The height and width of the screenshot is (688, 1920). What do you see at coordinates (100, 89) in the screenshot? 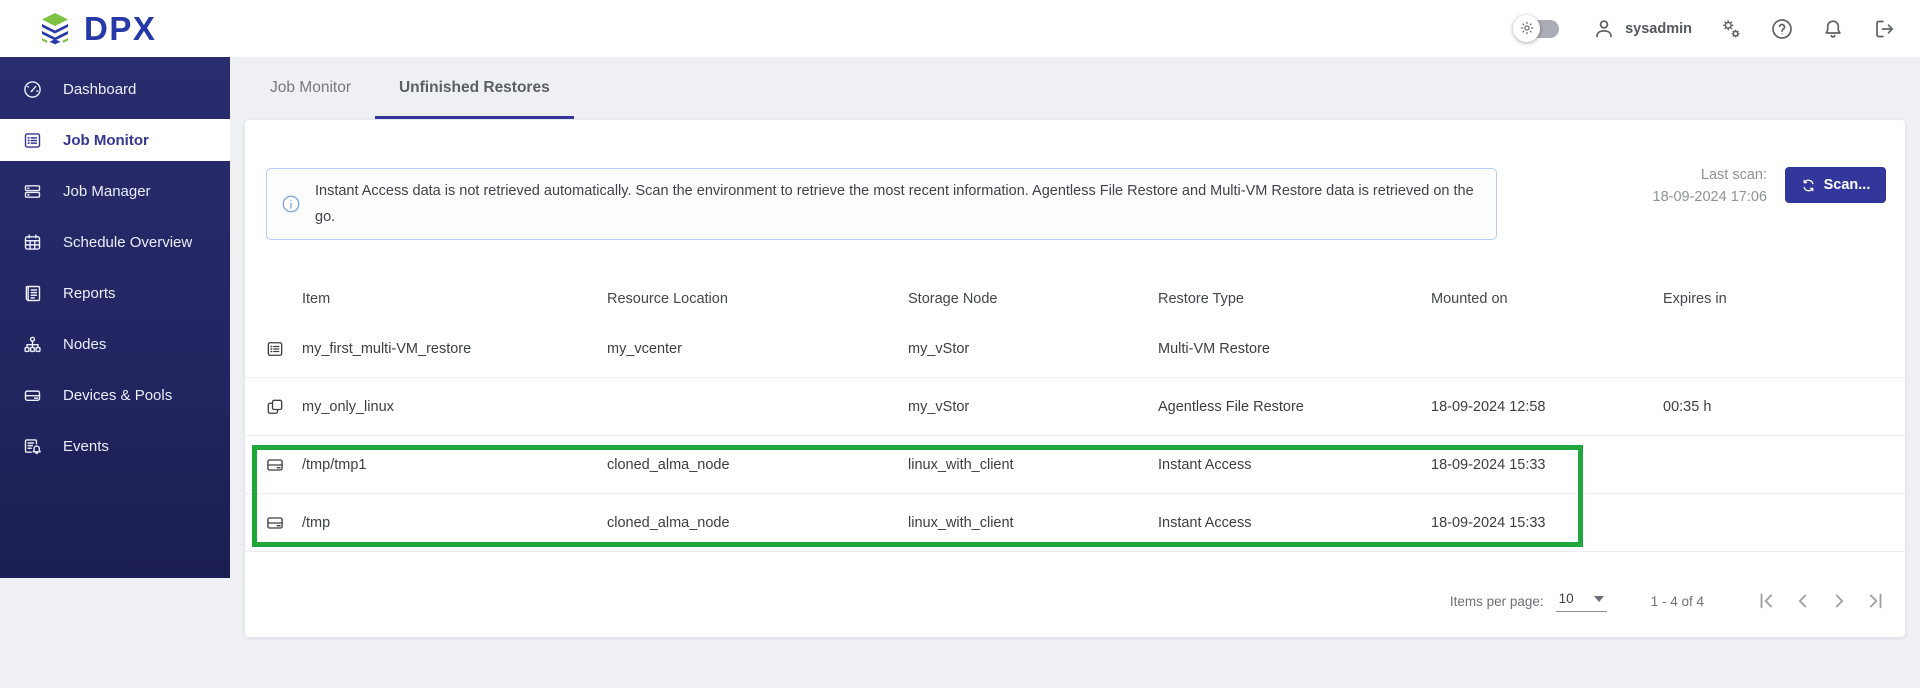
I see `sidebar-item-label: Dashboard` at bounding box center [100, 89].